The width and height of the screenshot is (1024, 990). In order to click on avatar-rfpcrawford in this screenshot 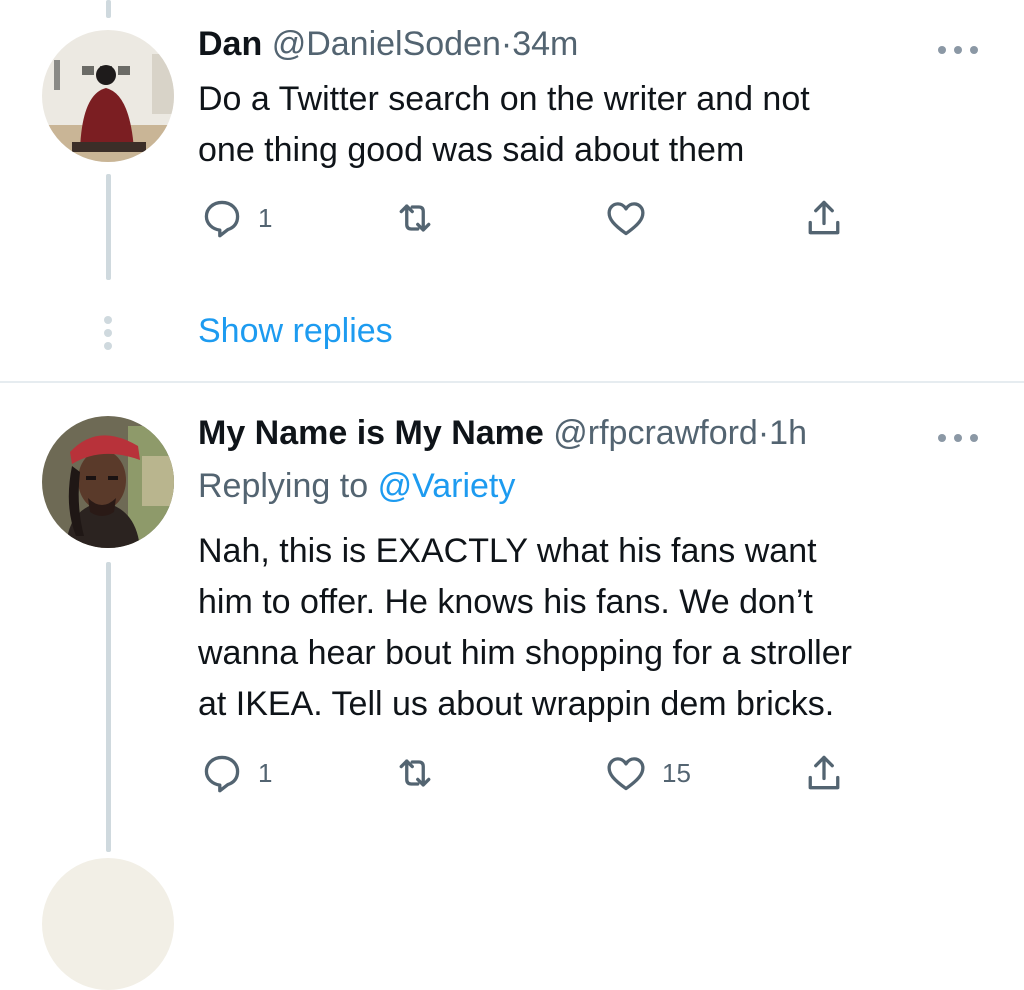, I will do `click(108, 482)`.